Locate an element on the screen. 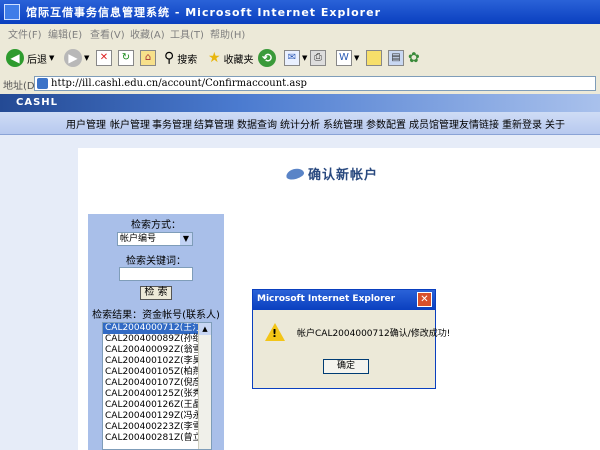 Image resolution: width=600 pixels, height=450 pixels. menu-bar: 文件(F) 编辑(E) 查看(V) 收藏(A) 工具(T) 帮助(H) is located at coordinates (300, 33).